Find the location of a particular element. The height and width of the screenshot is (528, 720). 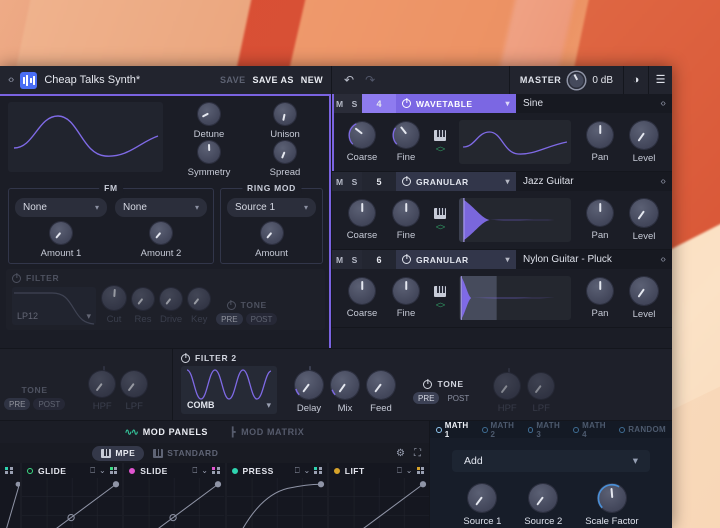

osc-5-power-icon is located at coordinates (406, 181).